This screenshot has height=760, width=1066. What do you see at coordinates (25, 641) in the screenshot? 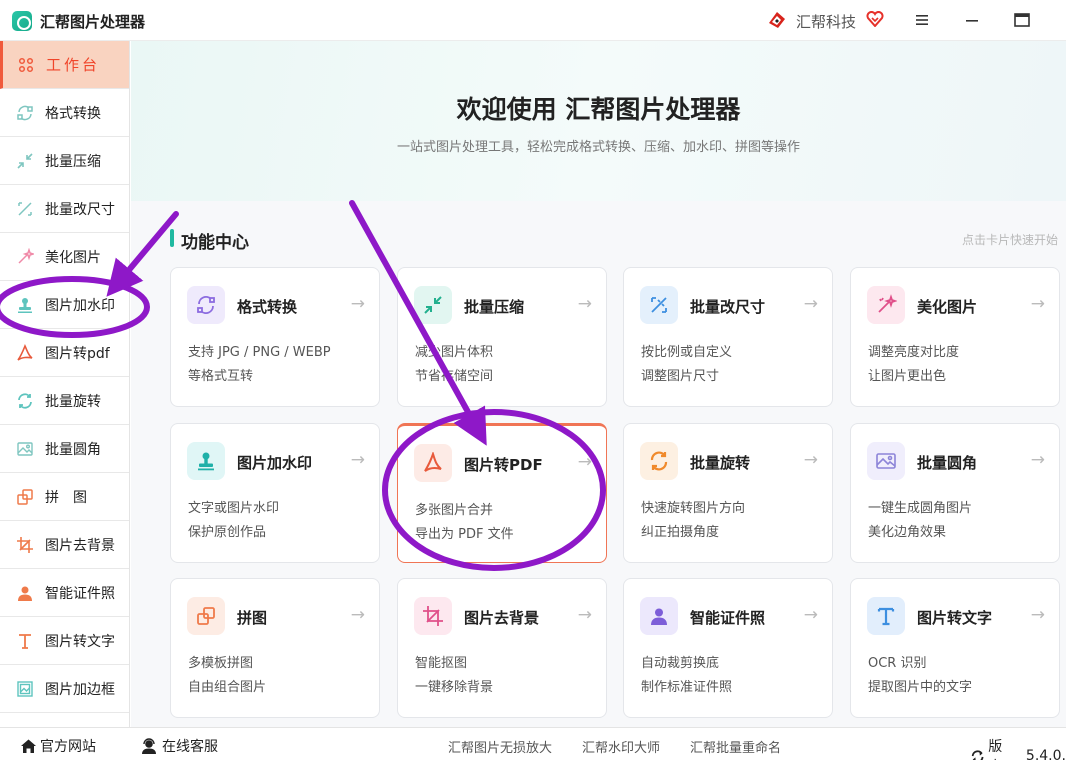
I see `text-icon` at bounding box center [25, 641].